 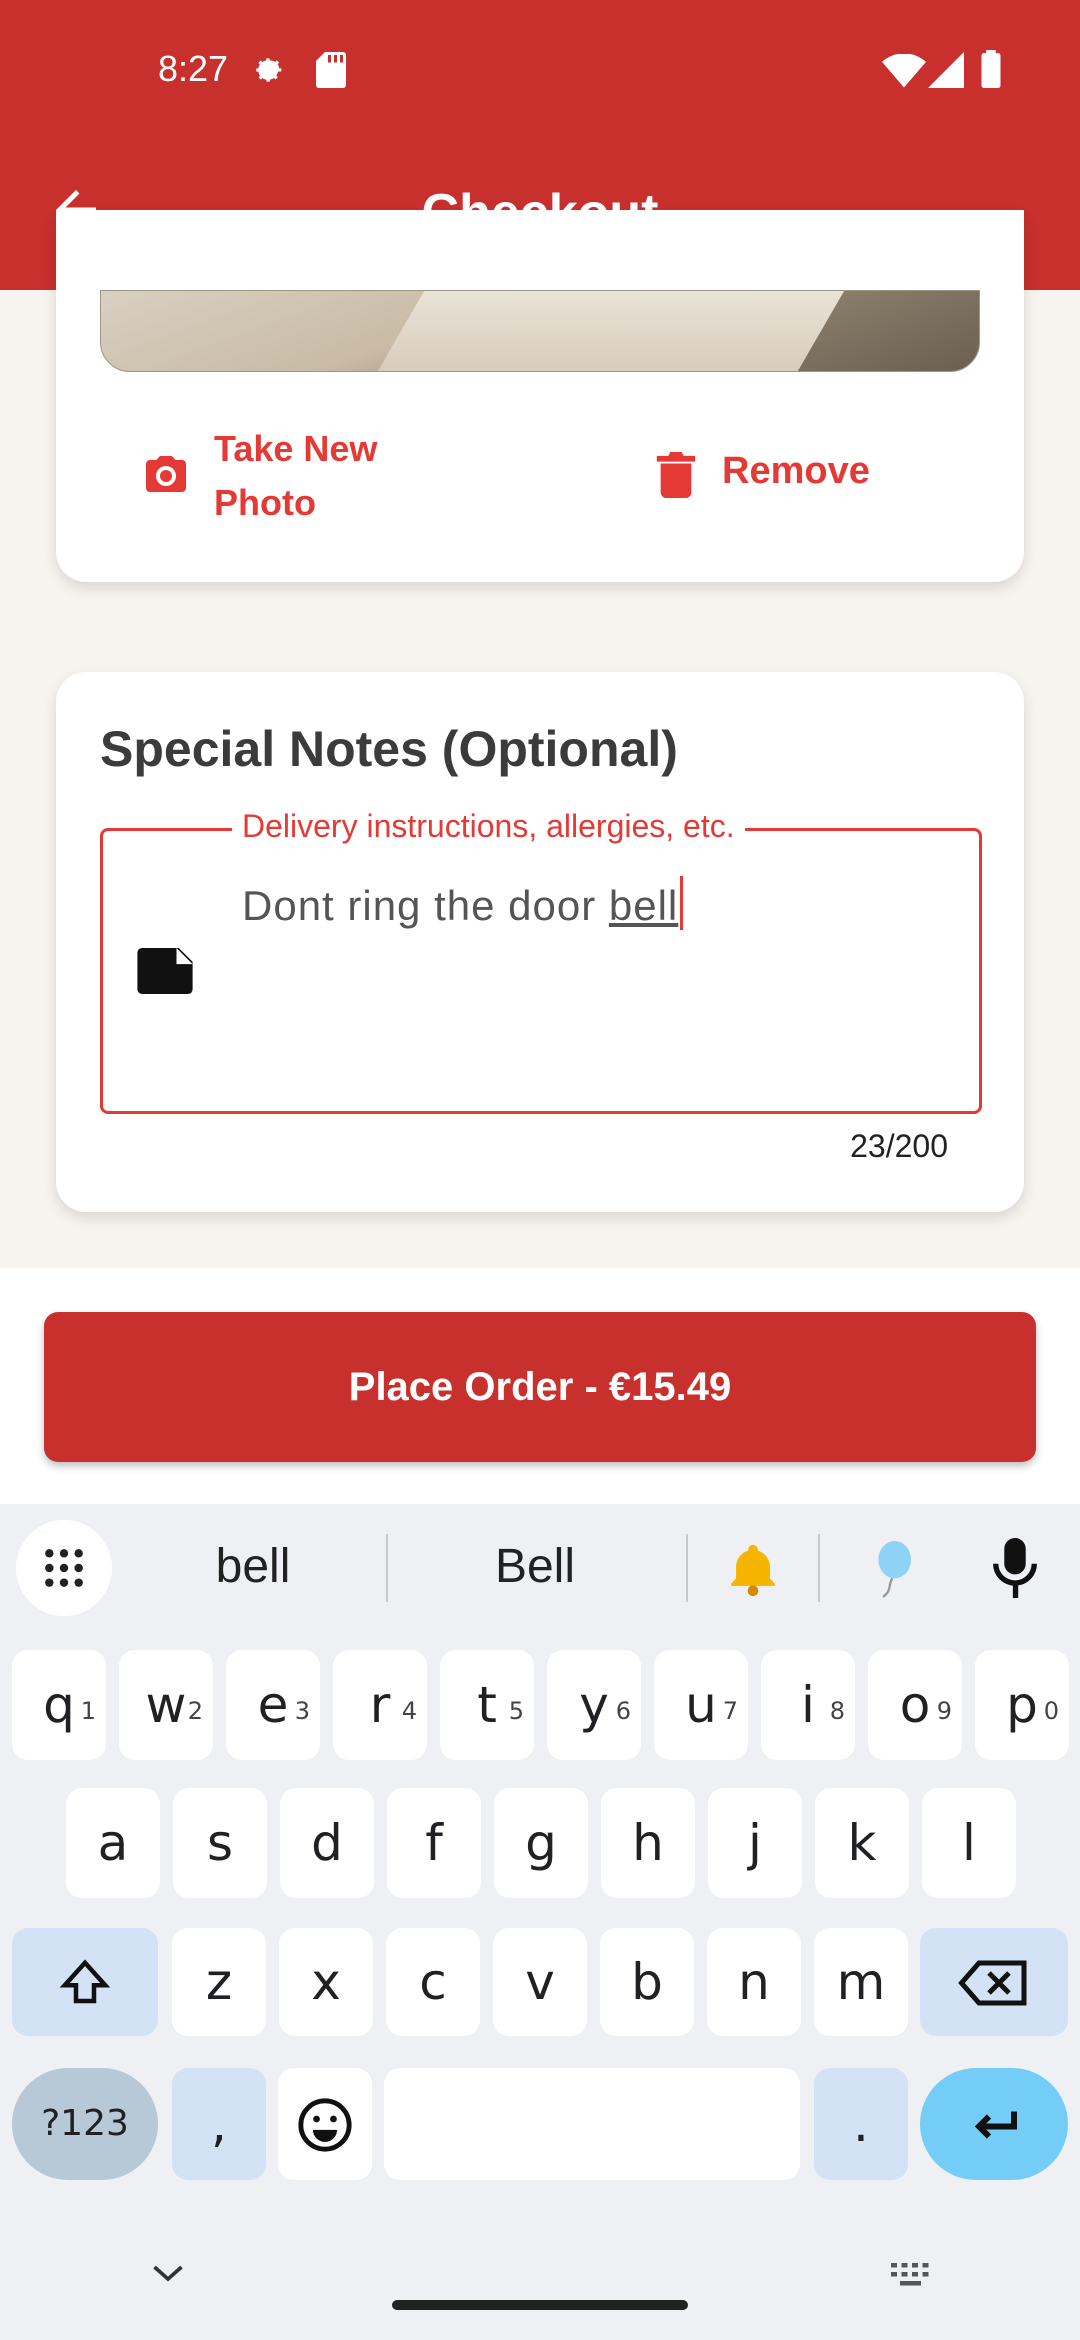 What do you see at coordinates (88, 1711) in the screenshot?
I see `key-hint-number: 1` at bounding box center [88, 1711].